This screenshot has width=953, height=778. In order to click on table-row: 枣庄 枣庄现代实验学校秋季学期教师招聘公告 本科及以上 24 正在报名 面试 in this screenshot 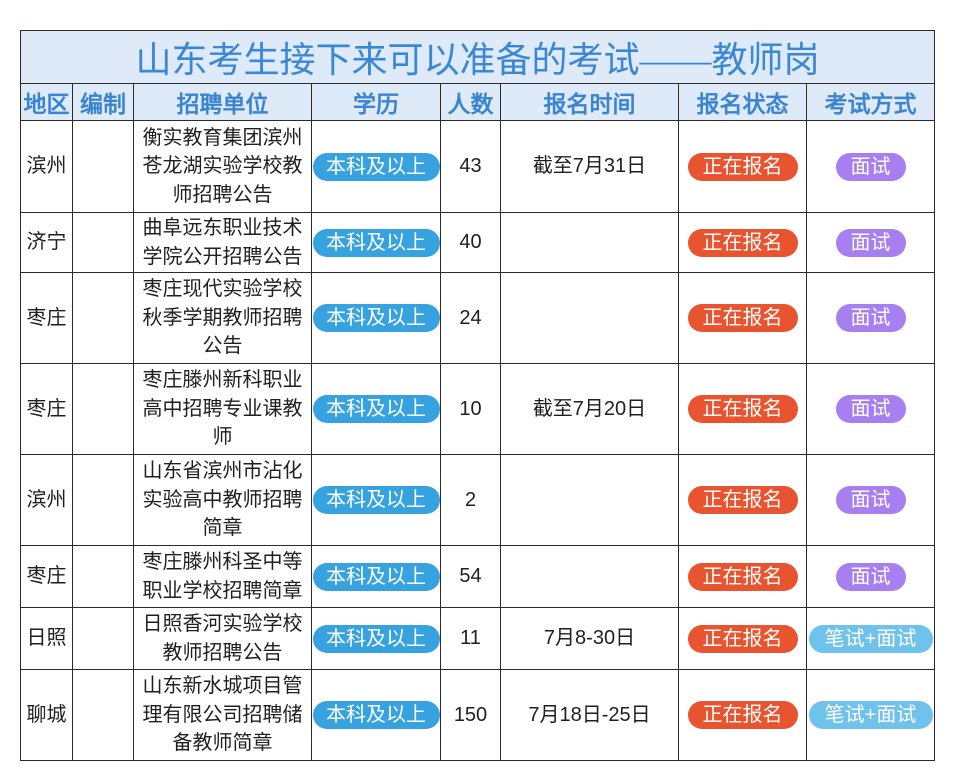, I will do `click(478, 318)`.